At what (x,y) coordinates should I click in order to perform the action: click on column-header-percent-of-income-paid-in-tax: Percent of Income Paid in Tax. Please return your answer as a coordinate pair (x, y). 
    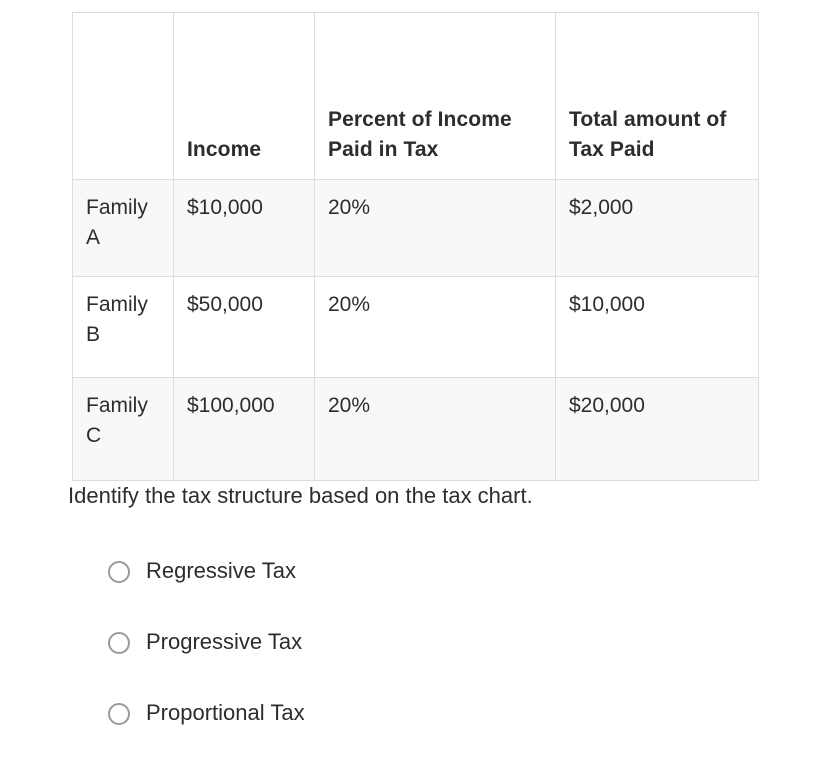
    Looking at the image, I should click on (435, 96).